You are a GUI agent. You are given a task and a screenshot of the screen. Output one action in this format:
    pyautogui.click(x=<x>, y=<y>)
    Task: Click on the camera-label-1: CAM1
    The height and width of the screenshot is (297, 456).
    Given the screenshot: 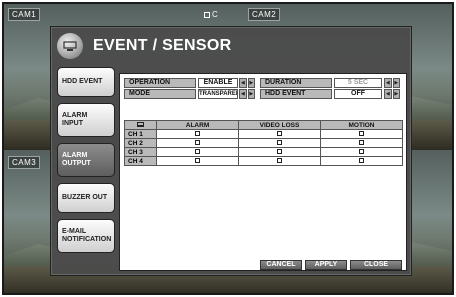 What is the action you would take?
    pyautogui.click(x=24, y=14)
    